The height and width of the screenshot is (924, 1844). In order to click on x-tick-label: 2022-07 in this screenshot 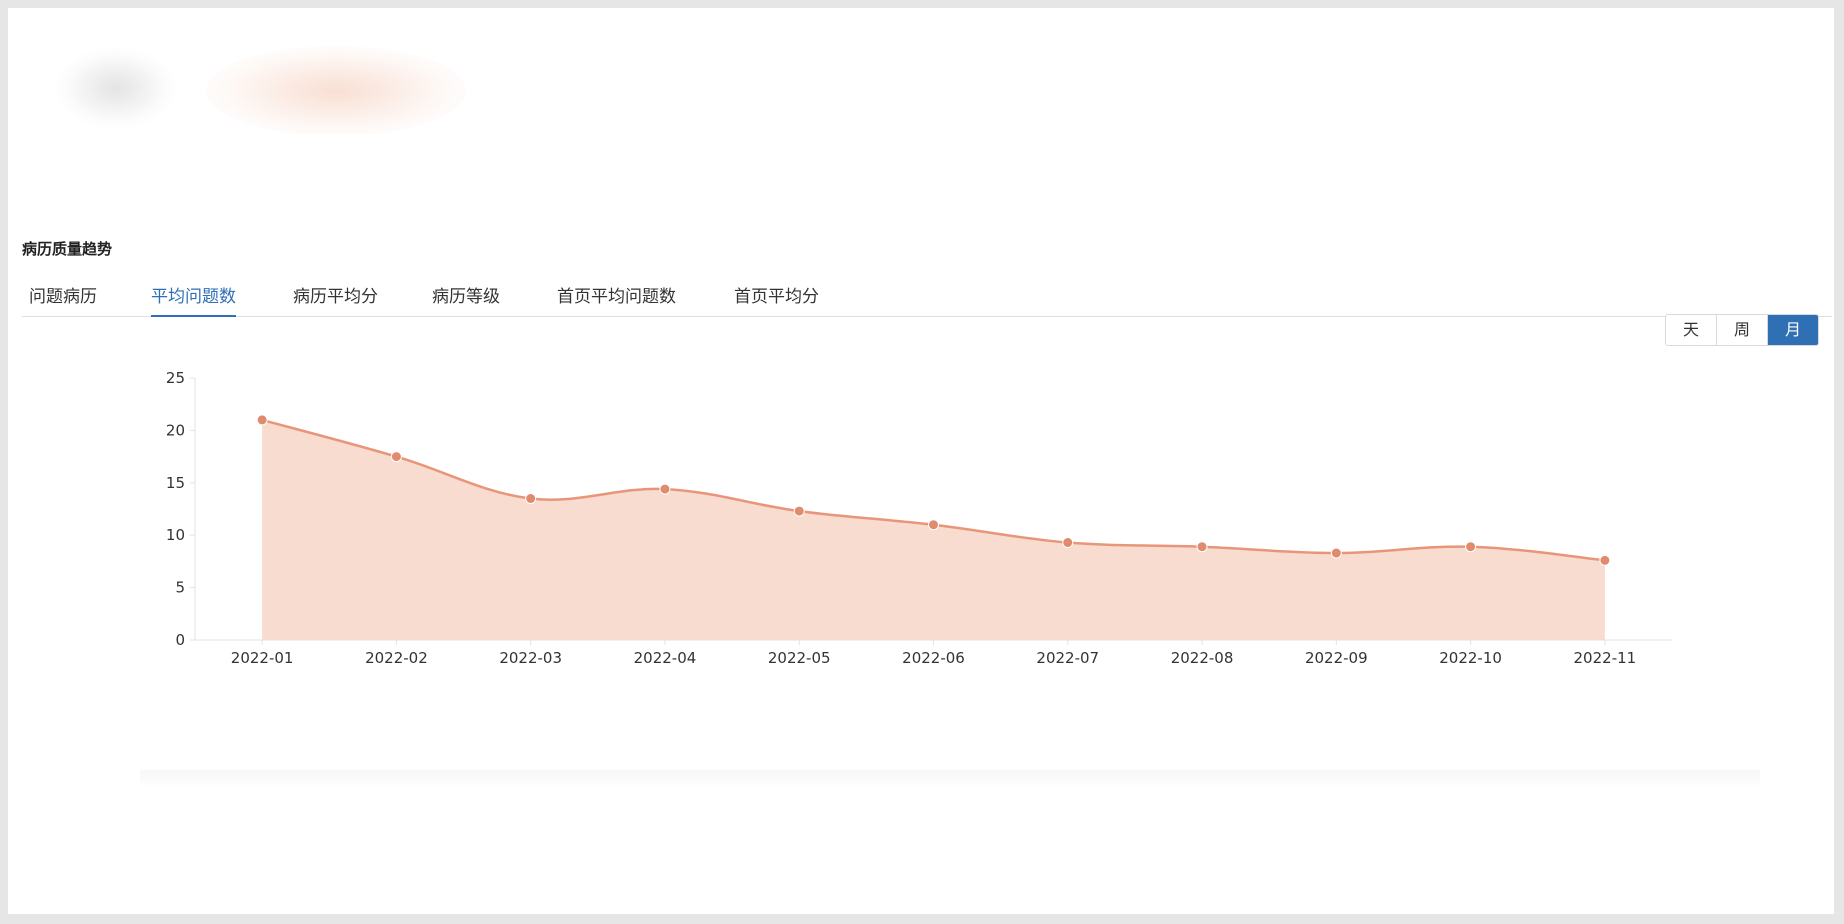, I will do `click(1067, 658)`.